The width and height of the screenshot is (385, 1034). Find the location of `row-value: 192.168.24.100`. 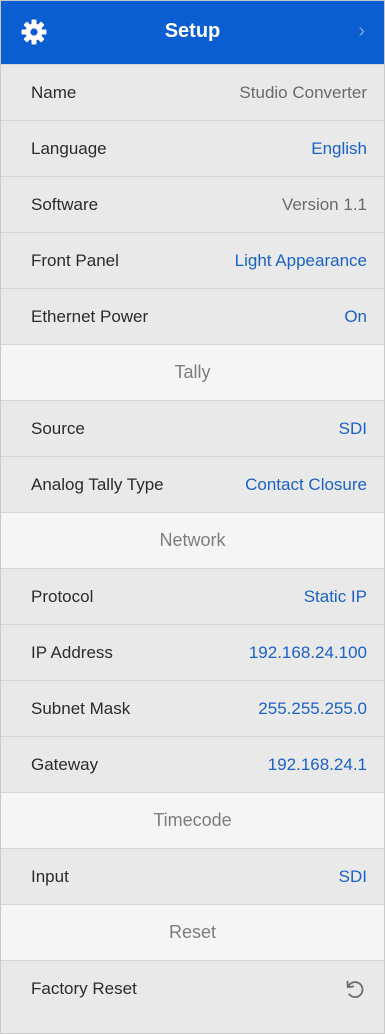

row-value: 192.168.24.100 is located at coordinates (308, 653).